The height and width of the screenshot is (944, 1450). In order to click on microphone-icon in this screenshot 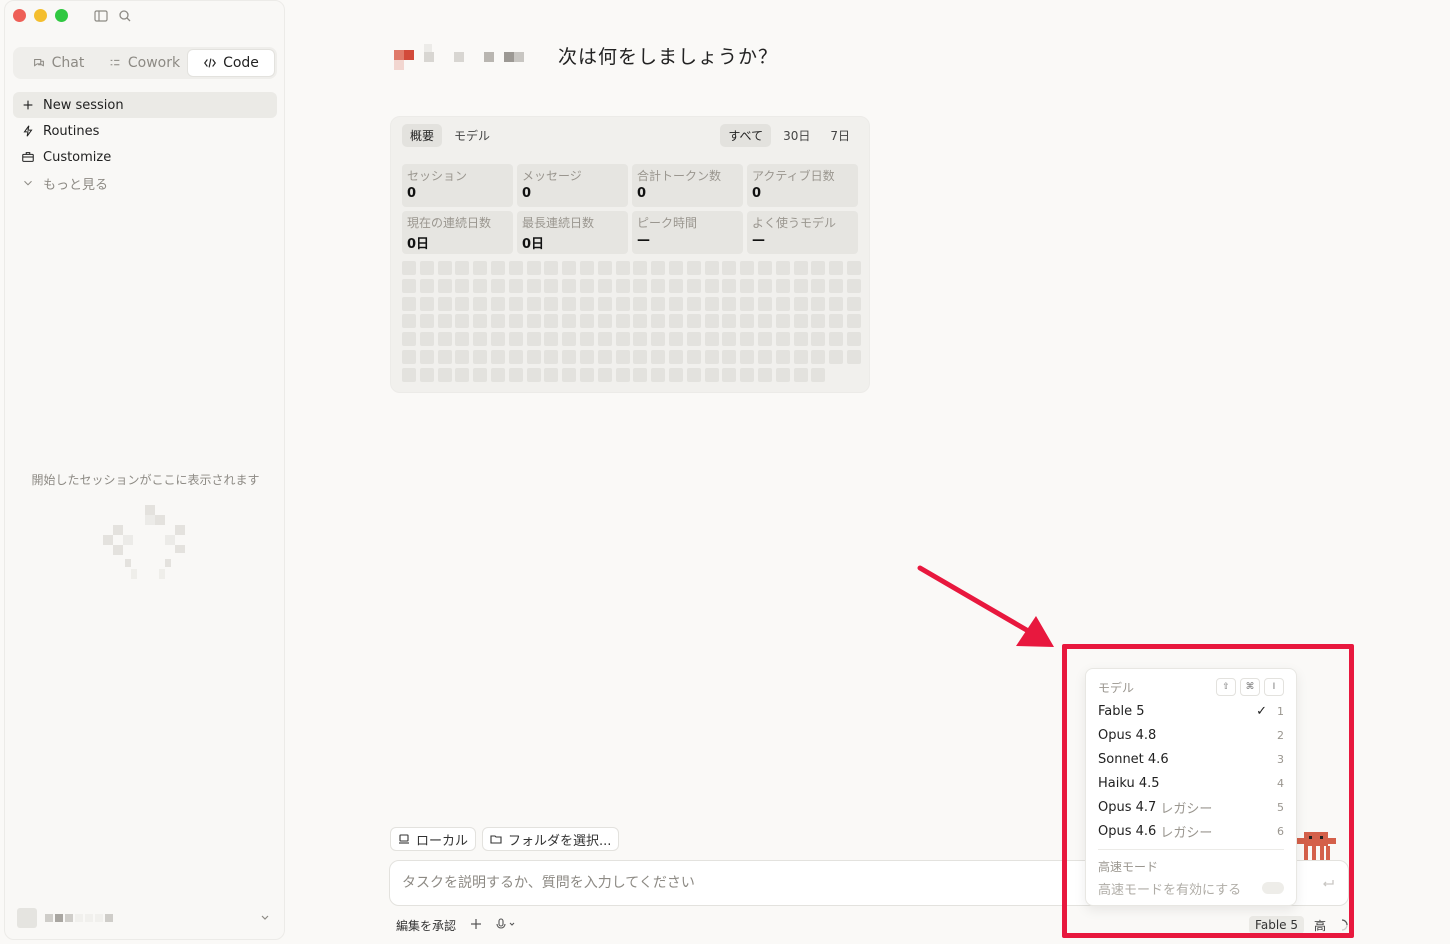, I will do `click(505, 923)`.